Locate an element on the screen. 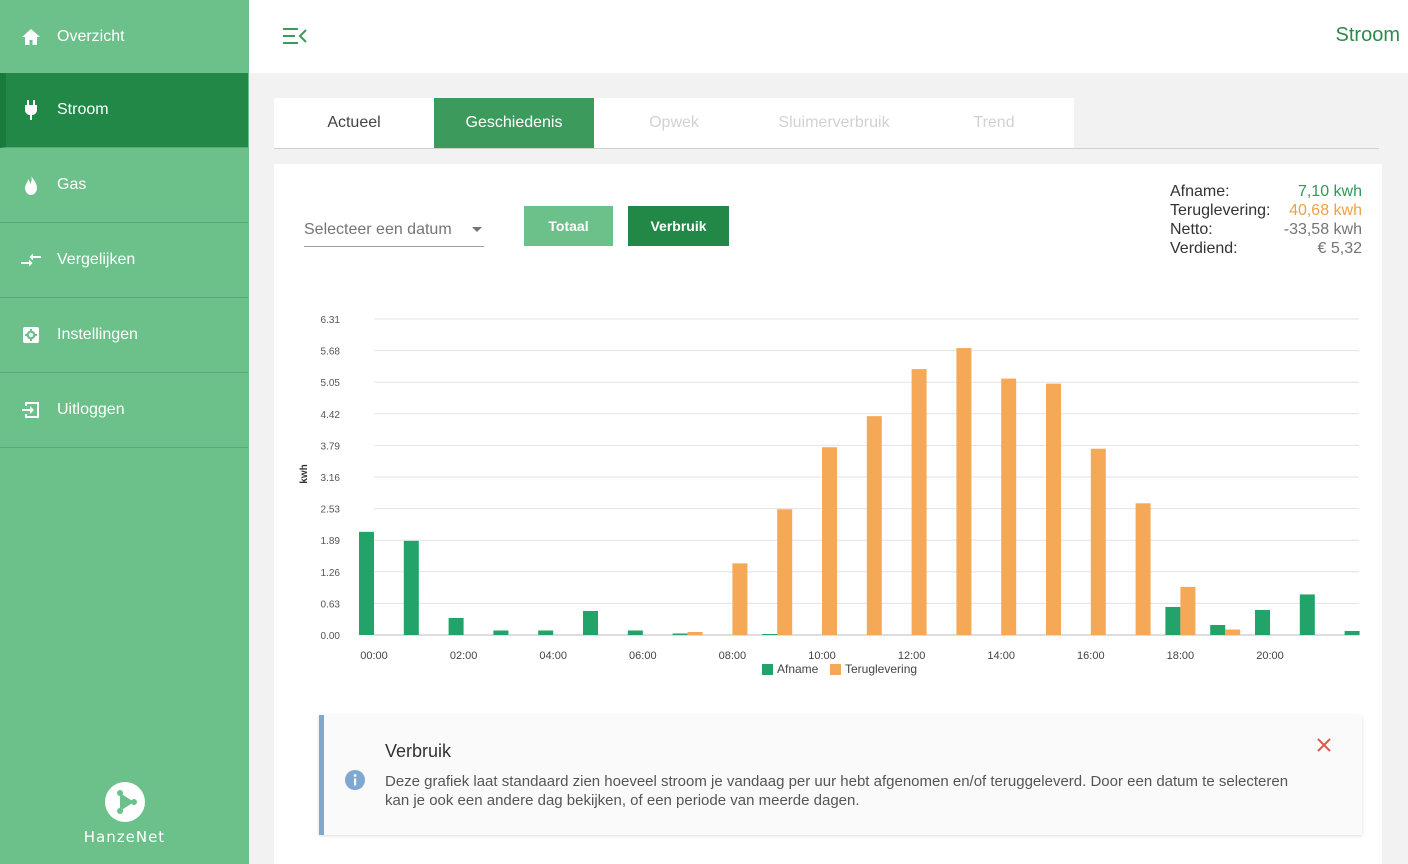 This screenshot has height=864, width=1408. verbruik-button: Verbruik is located at coordinates (678, 226).